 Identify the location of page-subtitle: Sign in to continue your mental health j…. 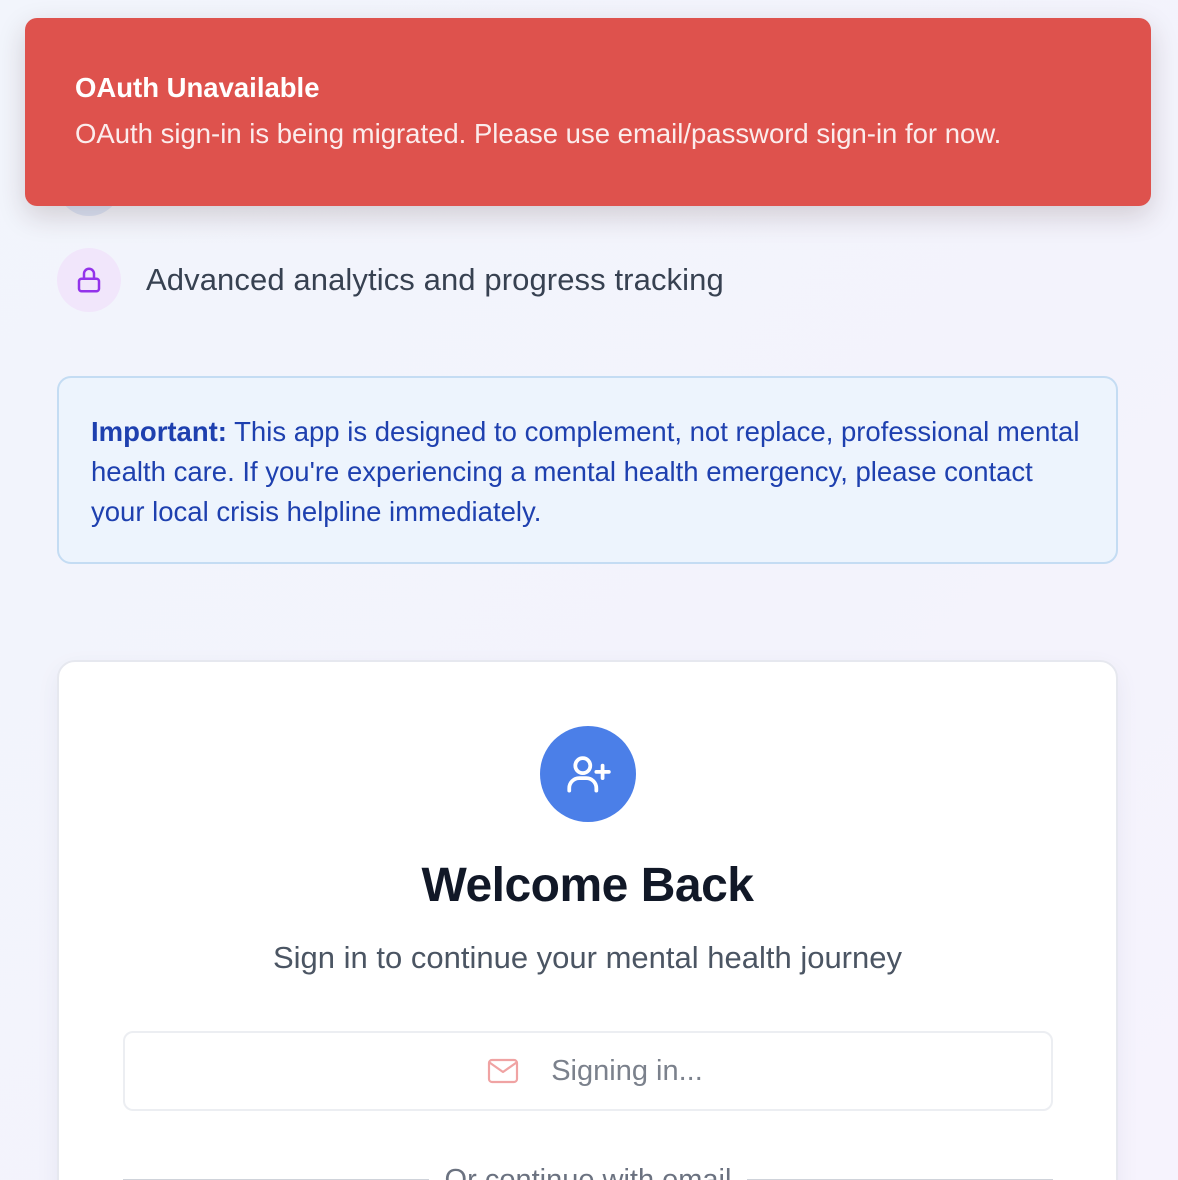
(587, 957).